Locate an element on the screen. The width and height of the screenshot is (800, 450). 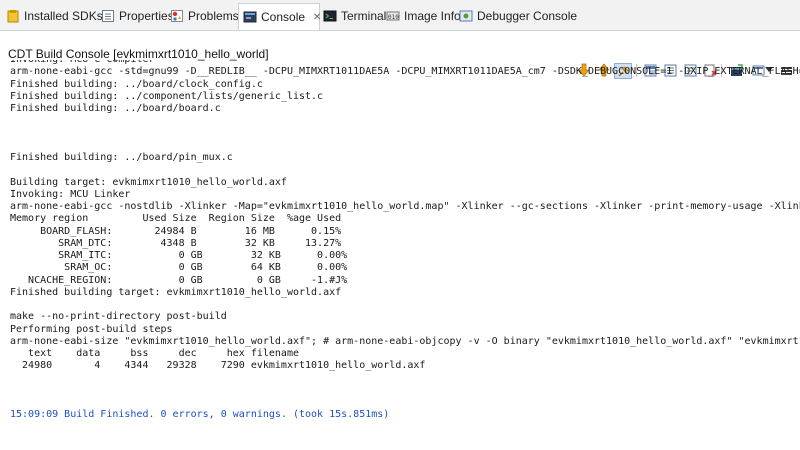
console-line: Finished building: ../board/board.c is located at coordinates (115, 108).